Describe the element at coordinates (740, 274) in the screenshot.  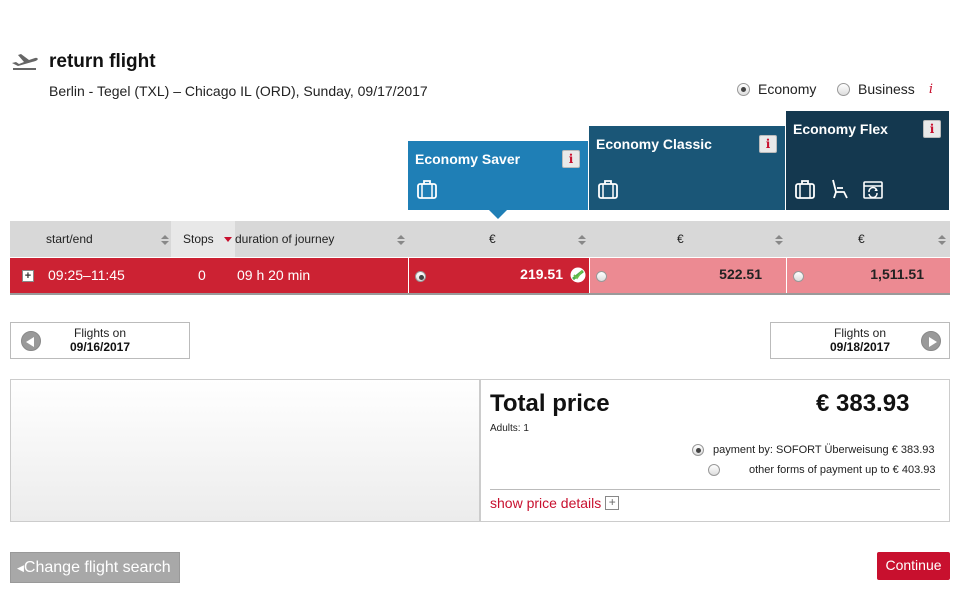
I see `price-economy-classic: 522.51` at that location.